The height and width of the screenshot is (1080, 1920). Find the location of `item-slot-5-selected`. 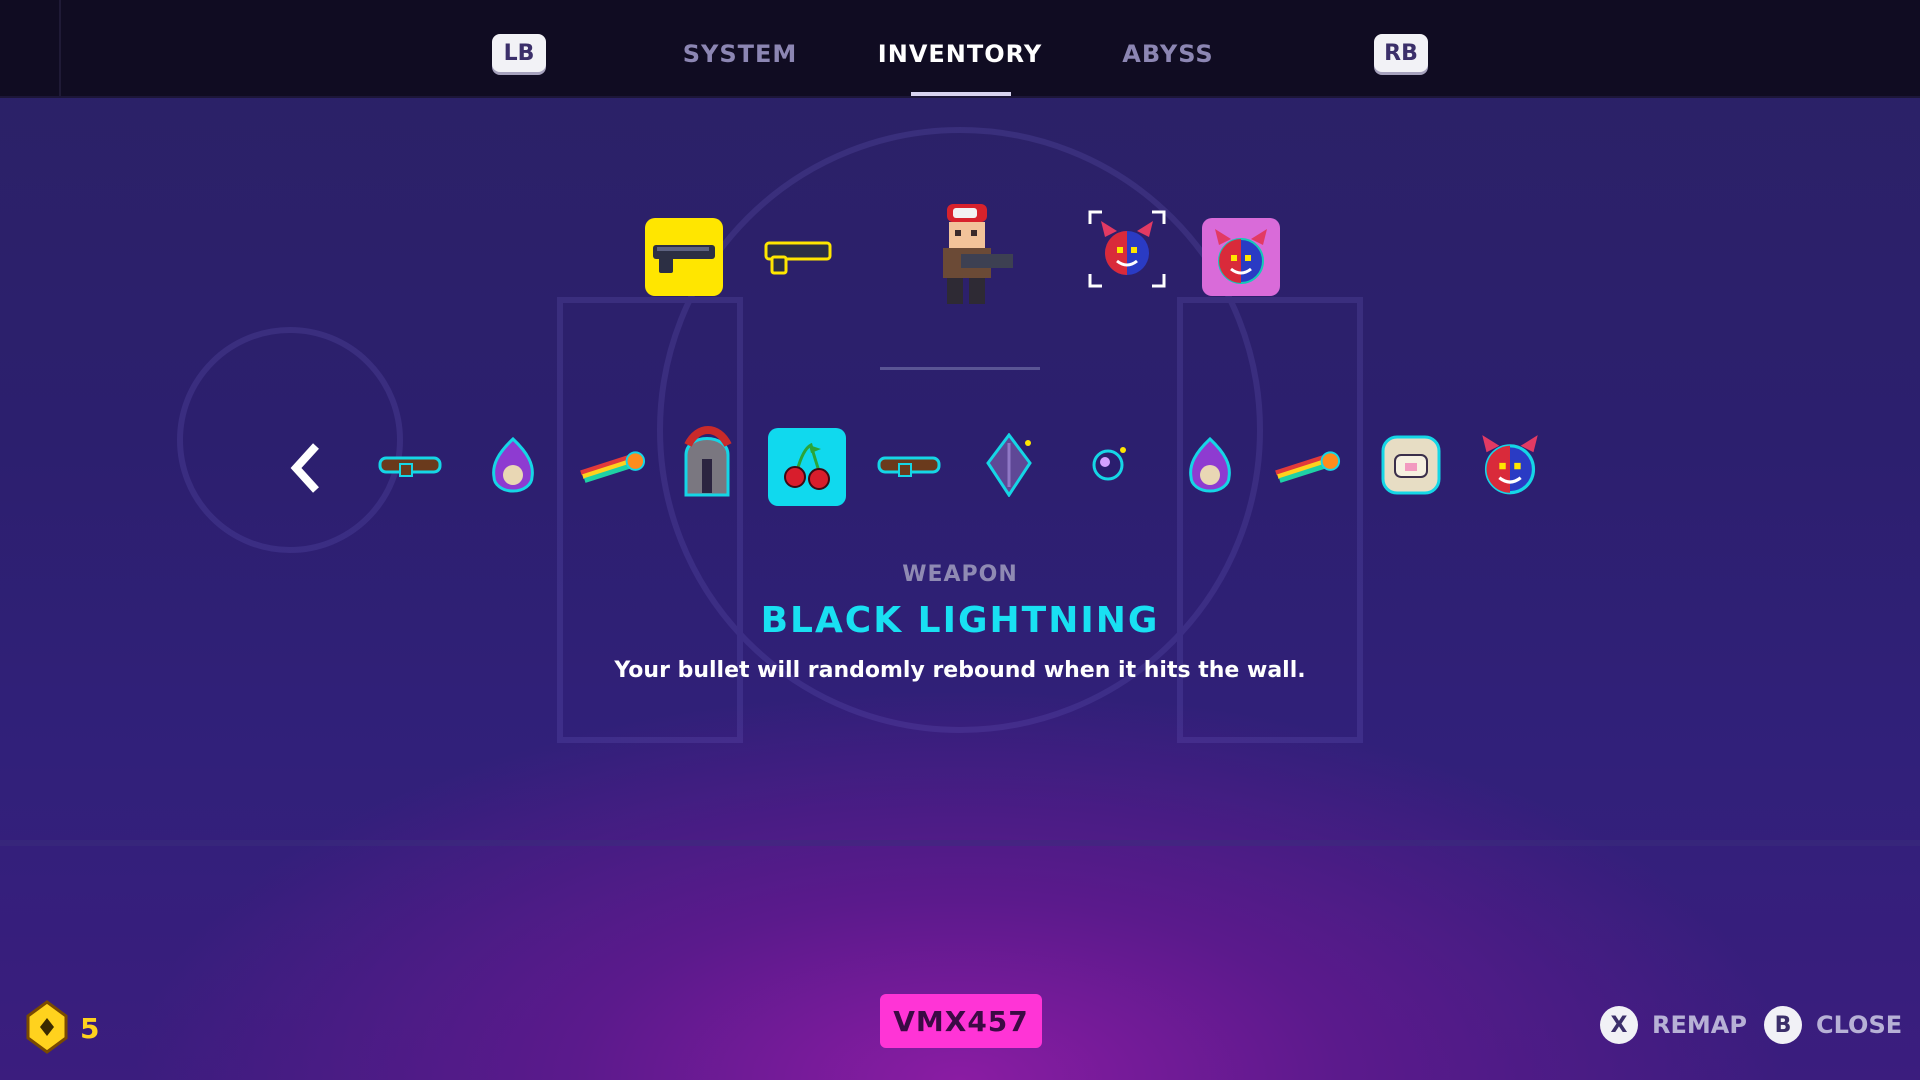

item-slot-5-selected is located at coordinates (807, 467).